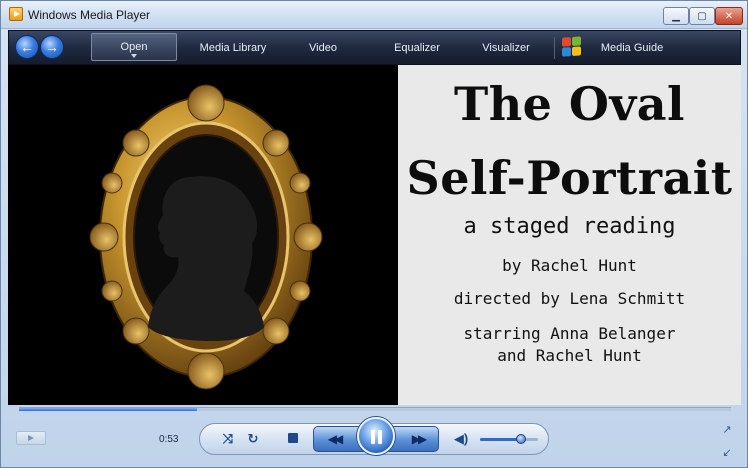 The width and height of the screenshot is (748, 468). What do you see at coordinates (108, 409) in the screenshot?
I see `seek-progress` at bounding box center [108, 409].